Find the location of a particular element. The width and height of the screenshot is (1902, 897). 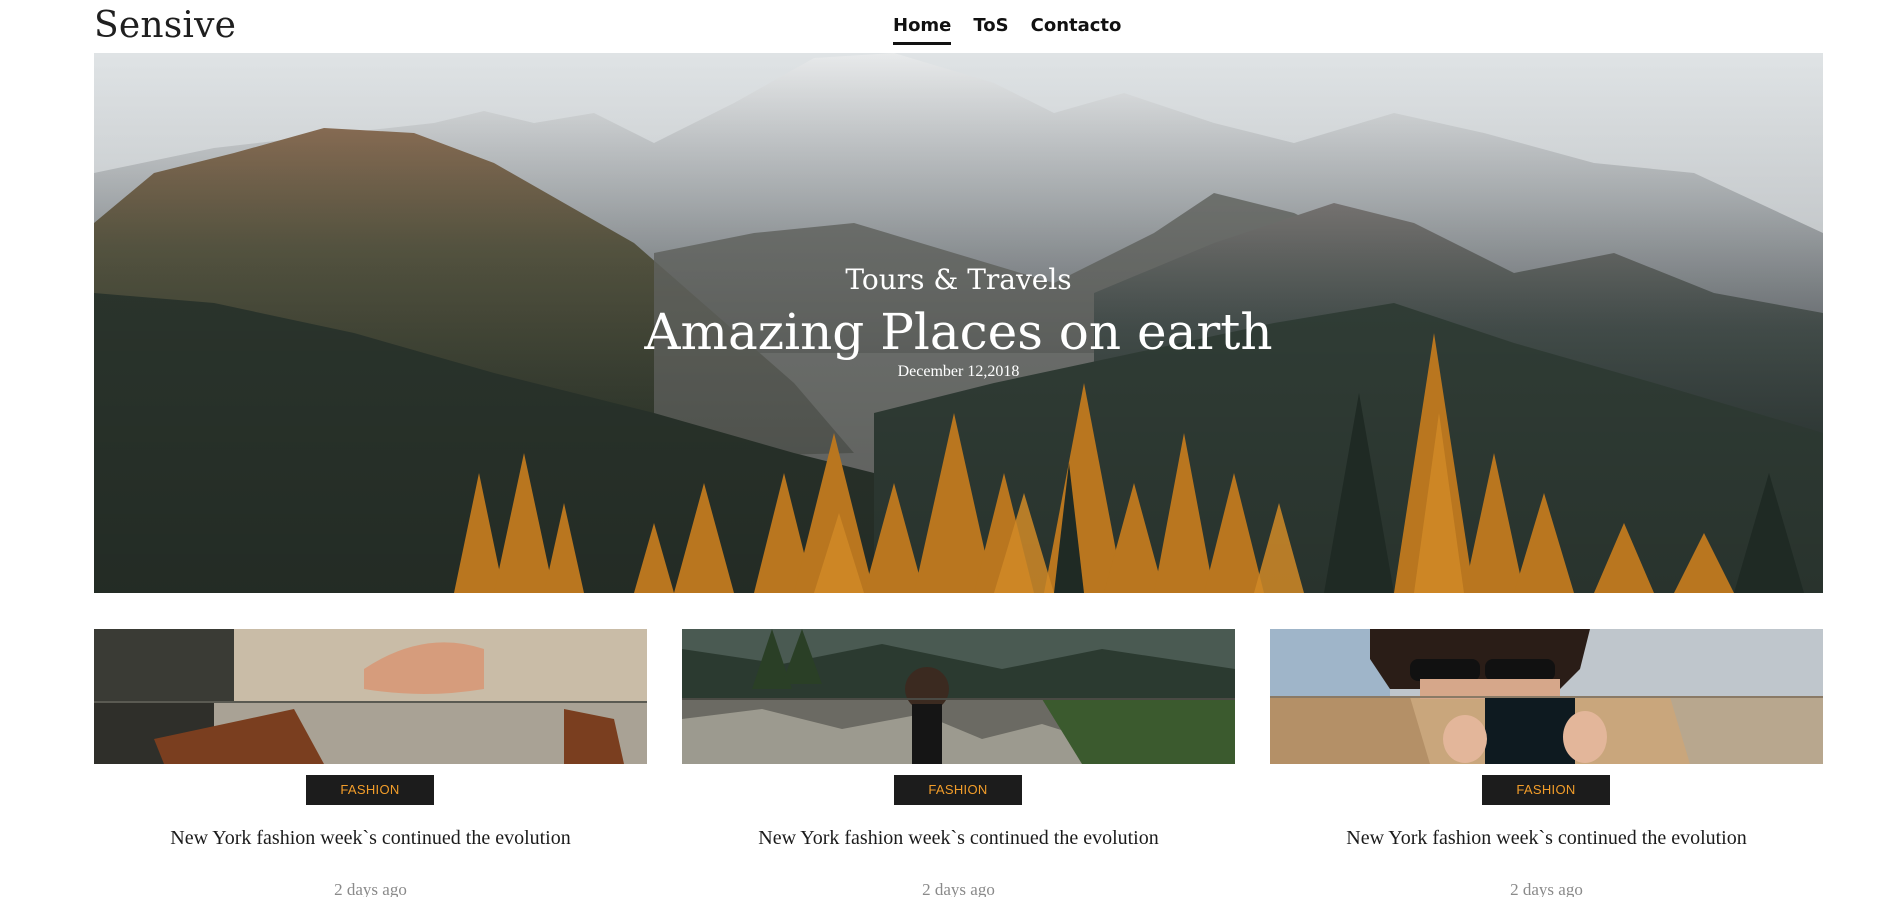

nav-item-home: Home is located at coordinates (922, 29).